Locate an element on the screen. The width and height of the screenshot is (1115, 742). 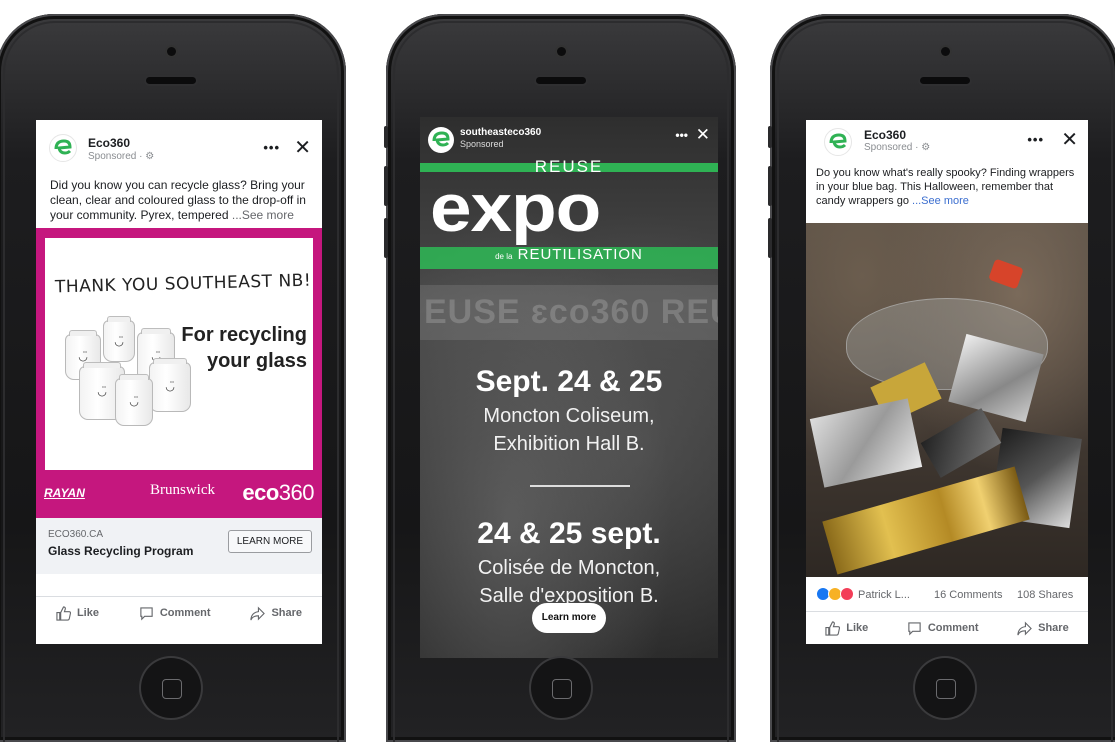
eco360-logo-word: eco is located at coordinates (260, 492).